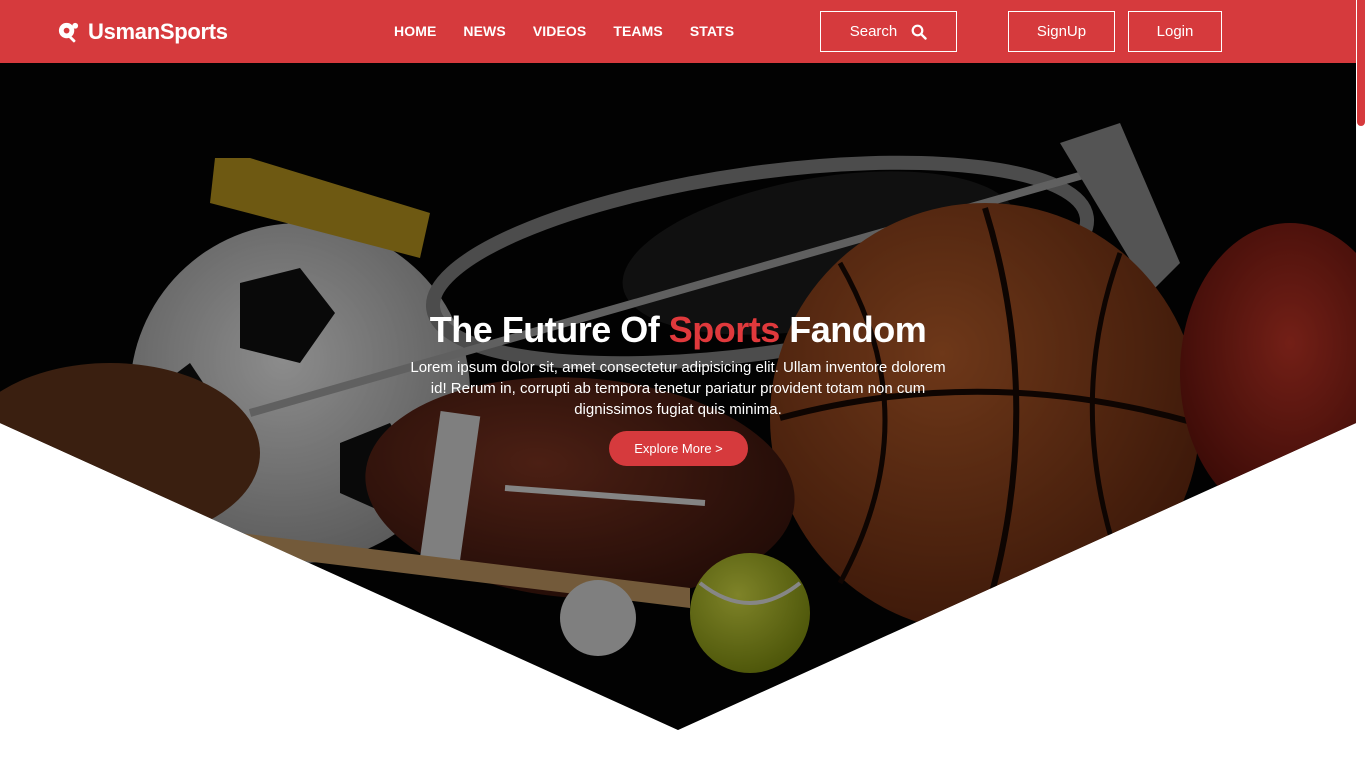 This screenshot has height=768, width=1366. Describe the element at coordinates (68, 32) in the screenshot. I see `ping-pong-icon` at that location.